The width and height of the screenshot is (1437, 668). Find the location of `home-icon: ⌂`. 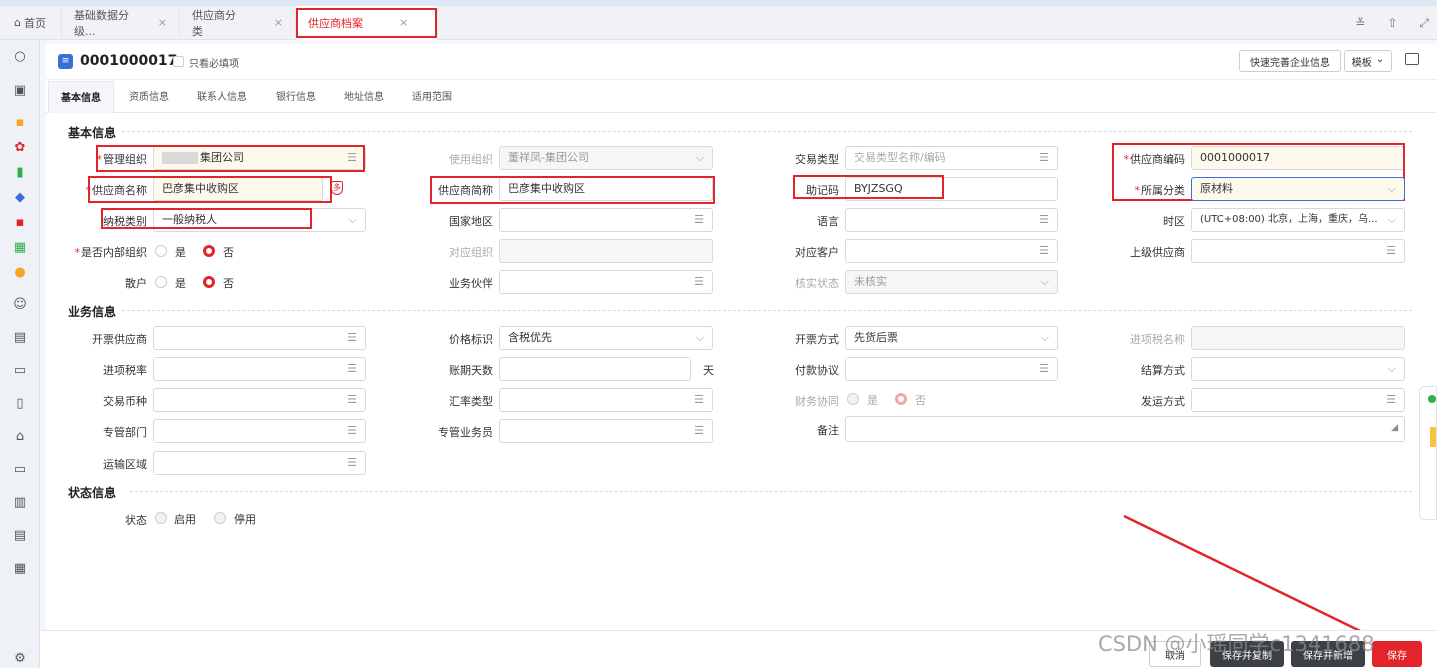

home-icon: ⌂ is located at coordinates (20, 436).